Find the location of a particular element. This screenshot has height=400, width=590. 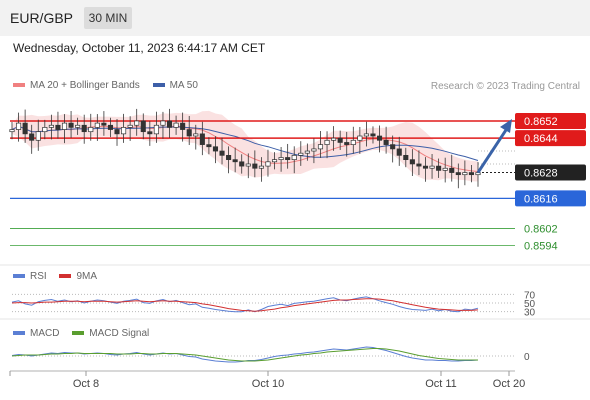

x-axis-tick-label: Oct 10 is located at coordinates (268, 384).